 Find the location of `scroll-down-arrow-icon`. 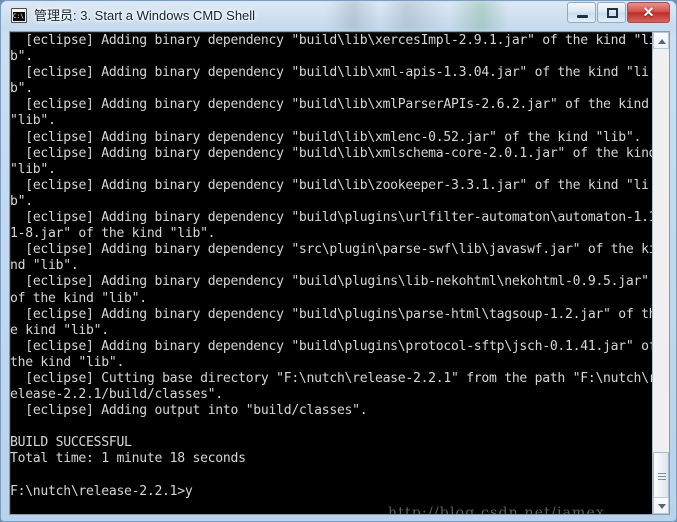

scroll-down-arrow-icon is located at coordinates (662, 506).